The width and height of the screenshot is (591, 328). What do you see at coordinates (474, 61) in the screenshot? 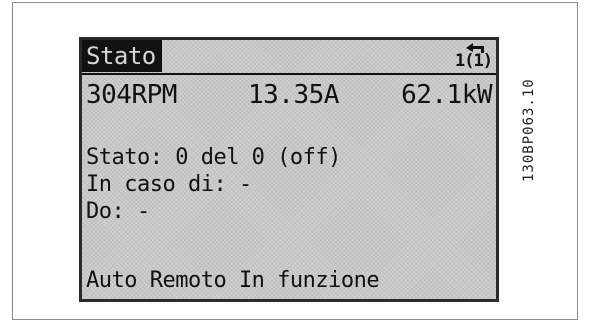
I see `active-setup-label: 1(1)` at bounding box center [474, 61].